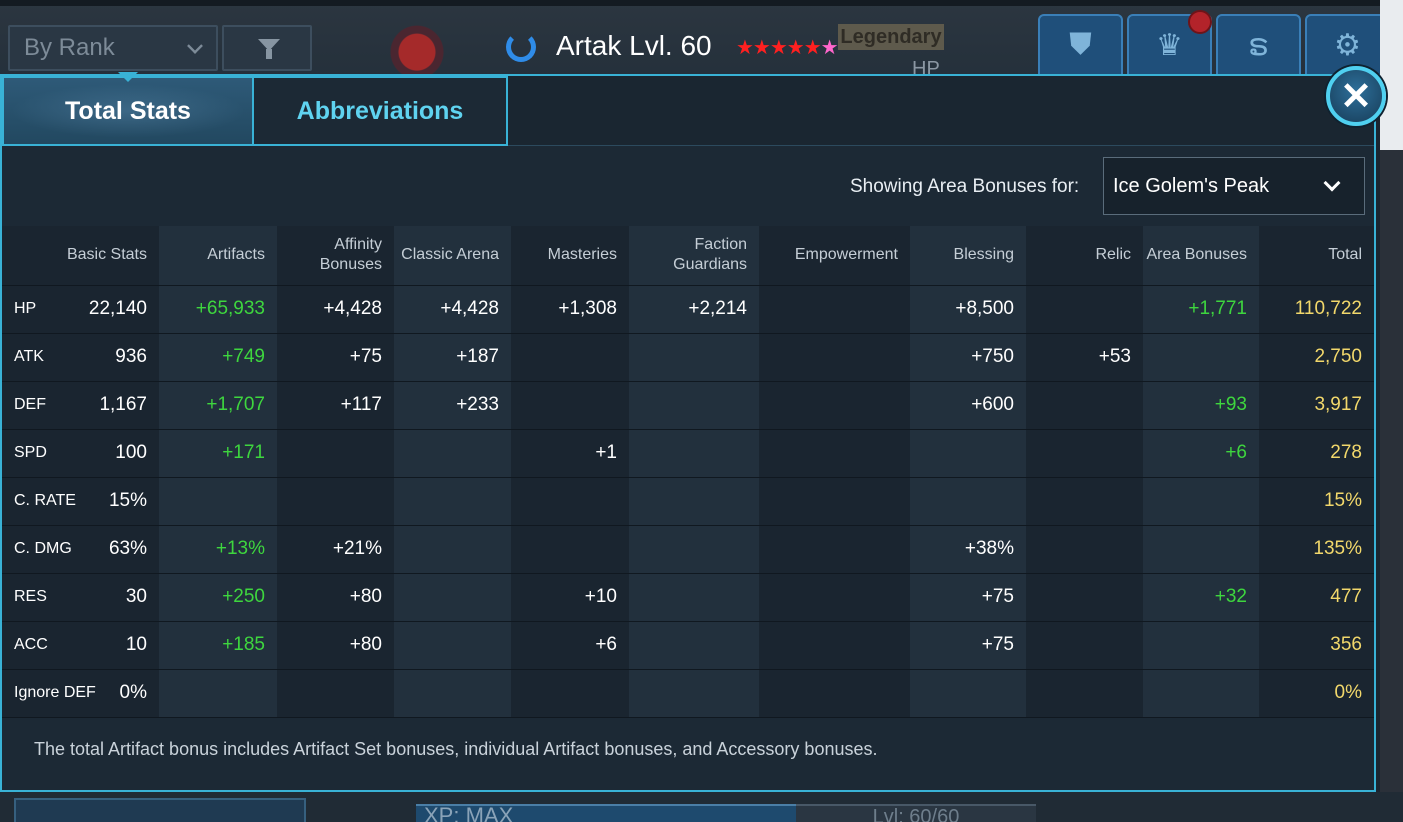 The height and width of the screenshot is (822, 1403). Describe the element at coordinates (694, 309) in the screenshot. I see `table-cell: +2,214` at that location.